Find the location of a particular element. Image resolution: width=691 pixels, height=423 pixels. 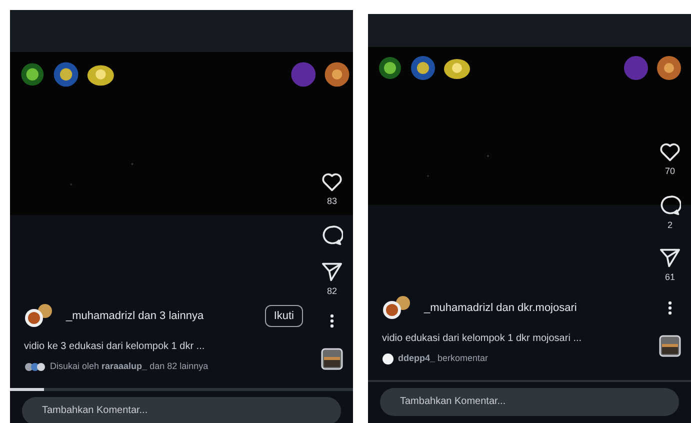

action-count: 83 is located at coordinates (331, 201).